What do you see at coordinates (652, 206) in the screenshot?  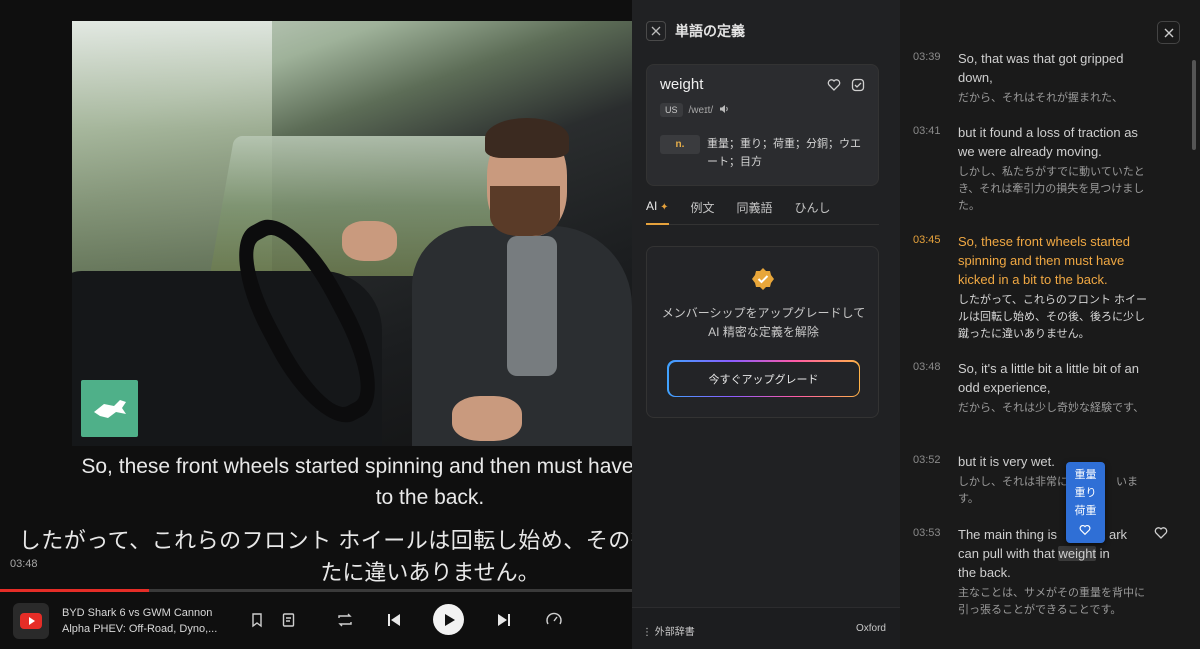 I see `tab-ai-label: AI` at bounding box center [652, 206].